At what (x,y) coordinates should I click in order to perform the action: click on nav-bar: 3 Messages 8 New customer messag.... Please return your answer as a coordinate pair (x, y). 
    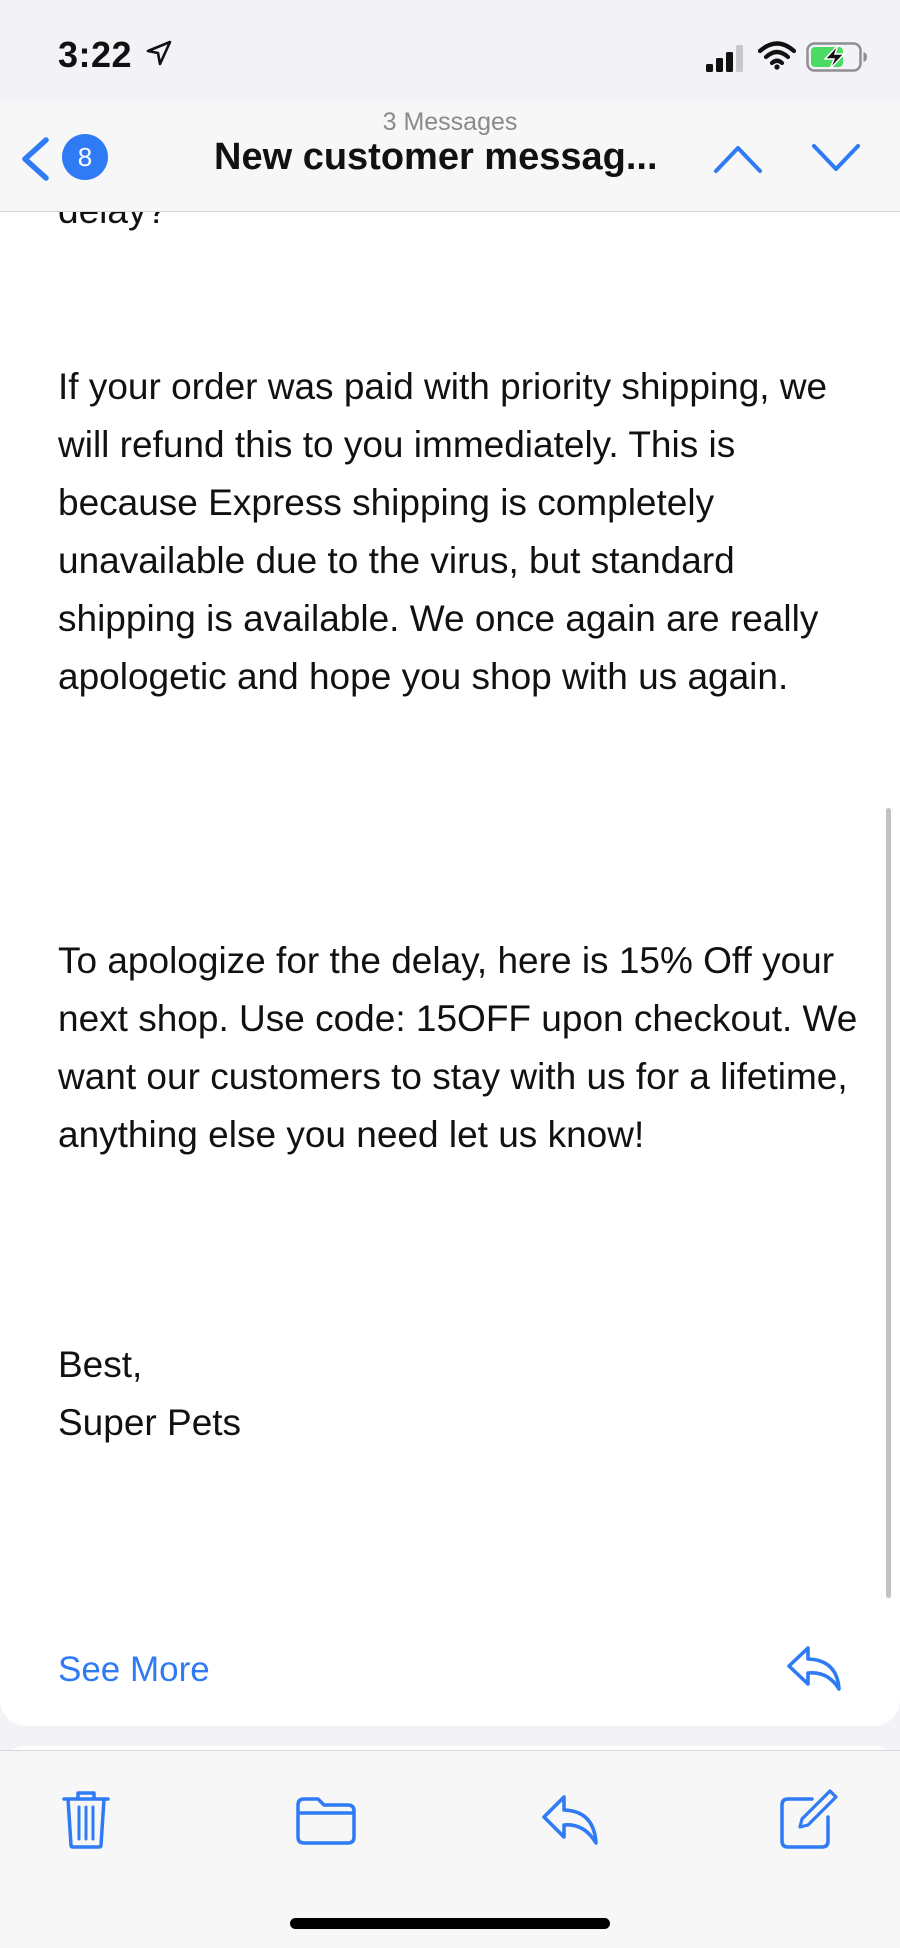
    Looking at the image, I should click on (450, 156).